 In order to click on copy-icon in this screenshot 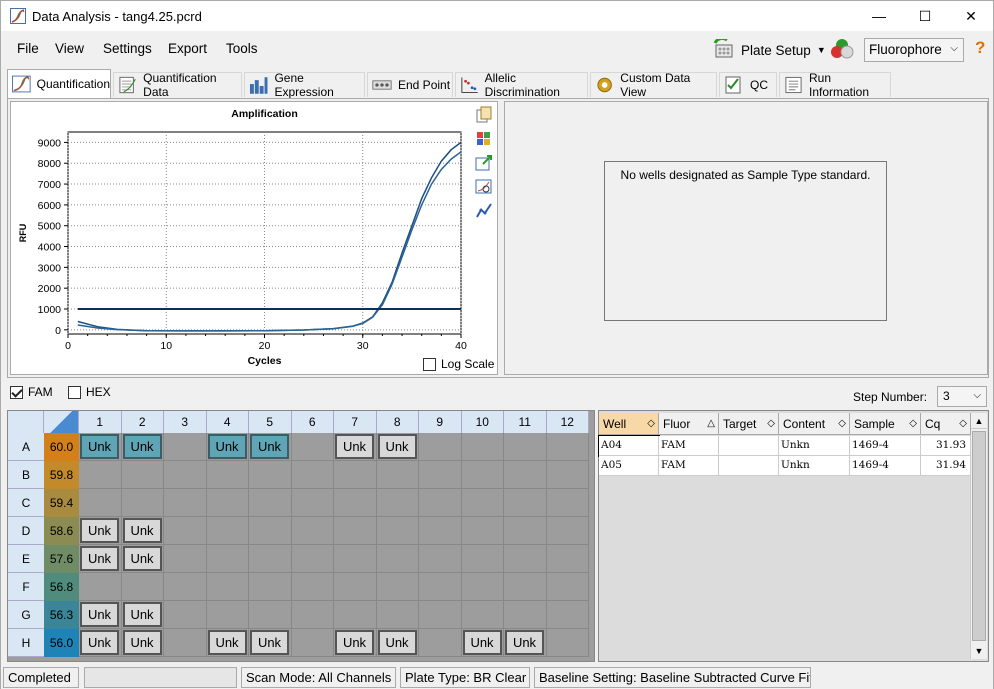, I will do `click(484, 115)`.